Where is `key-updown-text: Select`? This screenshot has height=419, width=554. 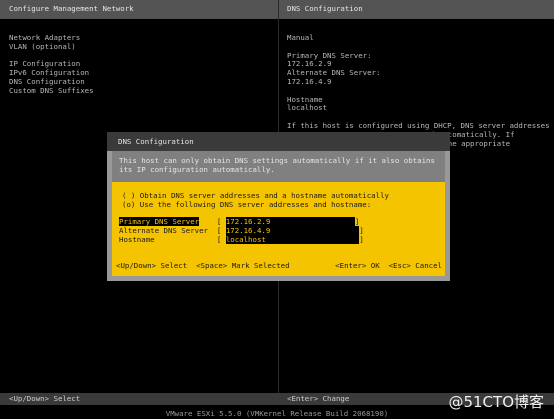
key-updown-text: Select is located at coordinates (174, 265).